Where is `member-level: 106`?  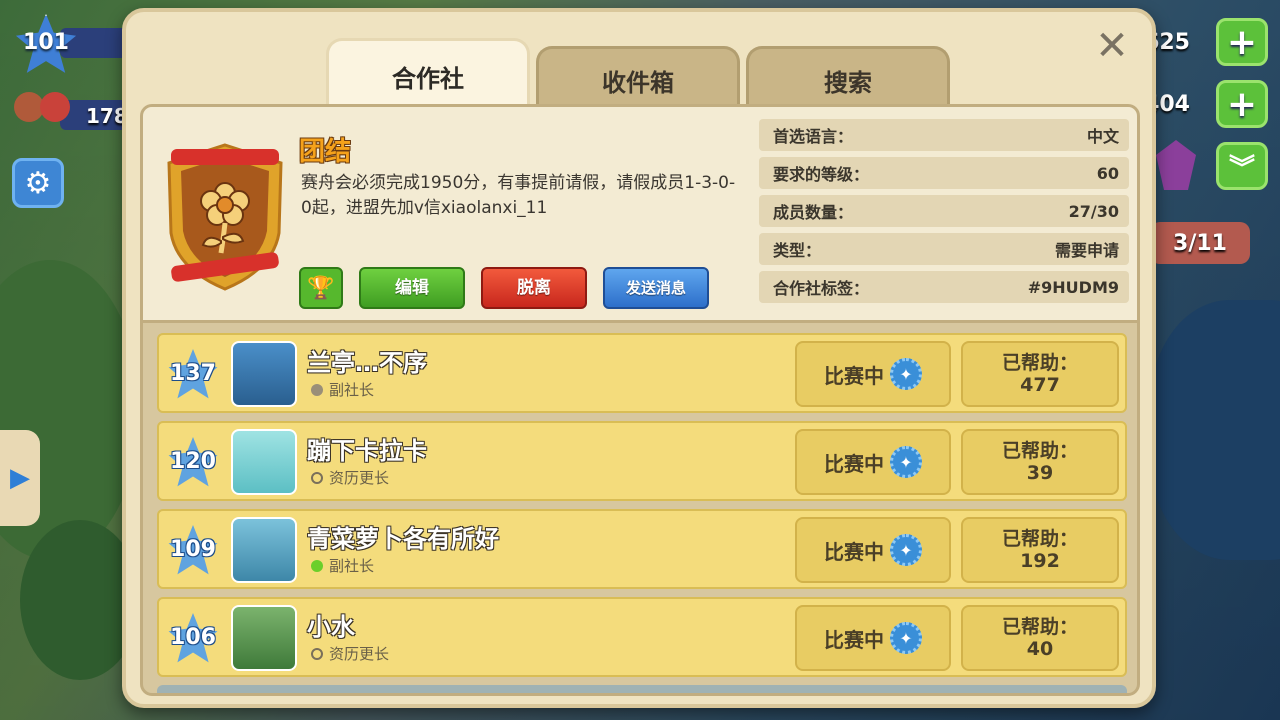 member-level: 106 is located at coordinates (193, 637).